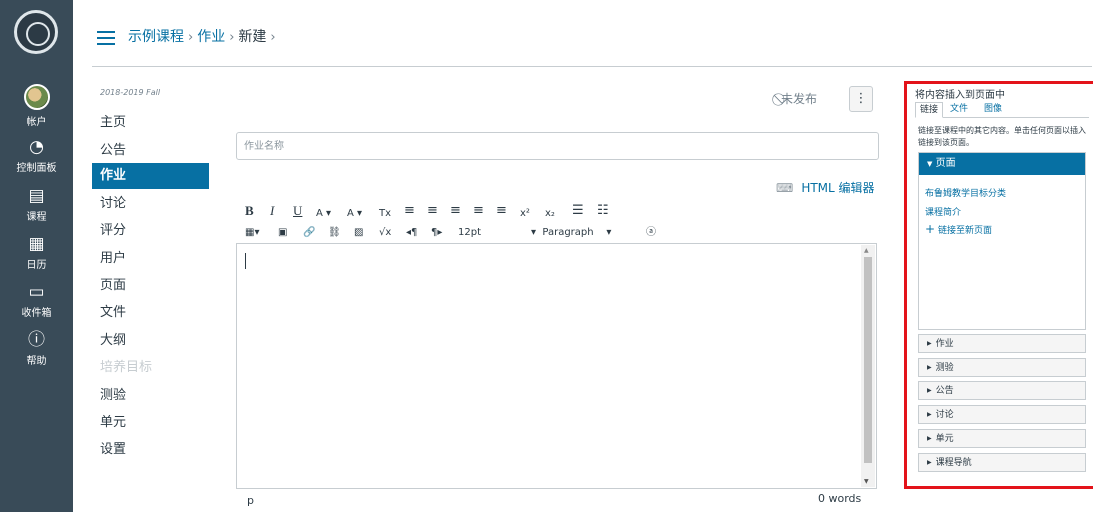 The image size is (1093, 512). I want to click on page-link-item: 布鲁姆教学目标分类, so click(965, 192).